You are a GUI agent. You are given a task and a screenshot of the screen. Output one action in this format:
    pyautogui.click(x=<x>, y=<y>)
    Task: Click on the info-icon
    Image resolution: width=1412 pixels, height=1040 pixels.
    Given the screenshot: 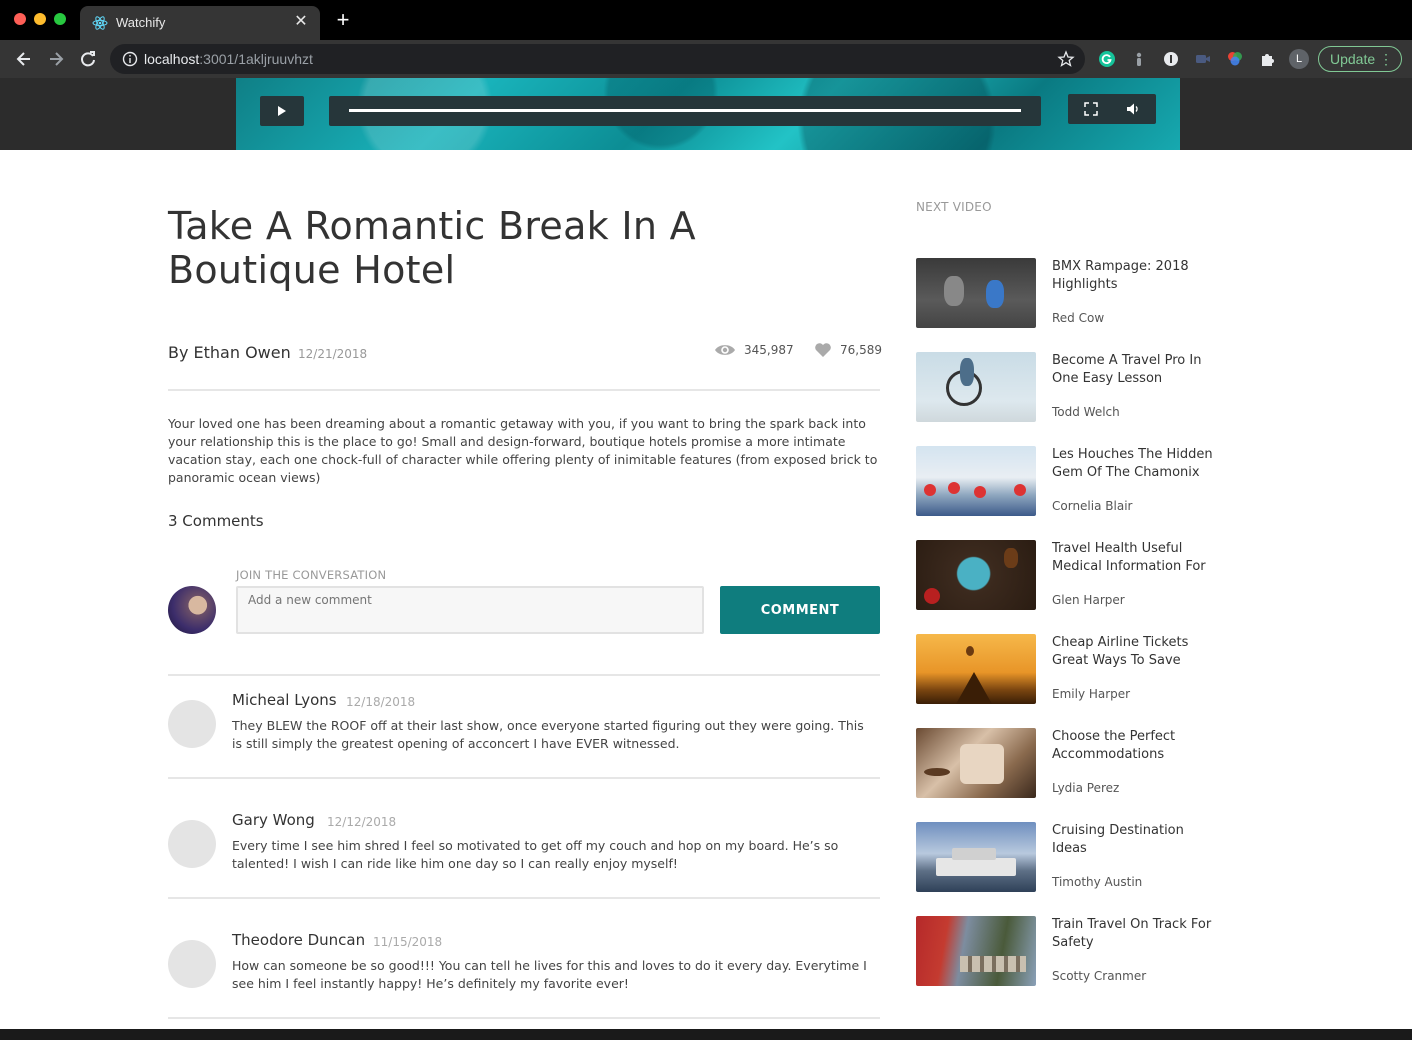 What is the action you would take?
    pyautogui.click(x=130, y=59)
    